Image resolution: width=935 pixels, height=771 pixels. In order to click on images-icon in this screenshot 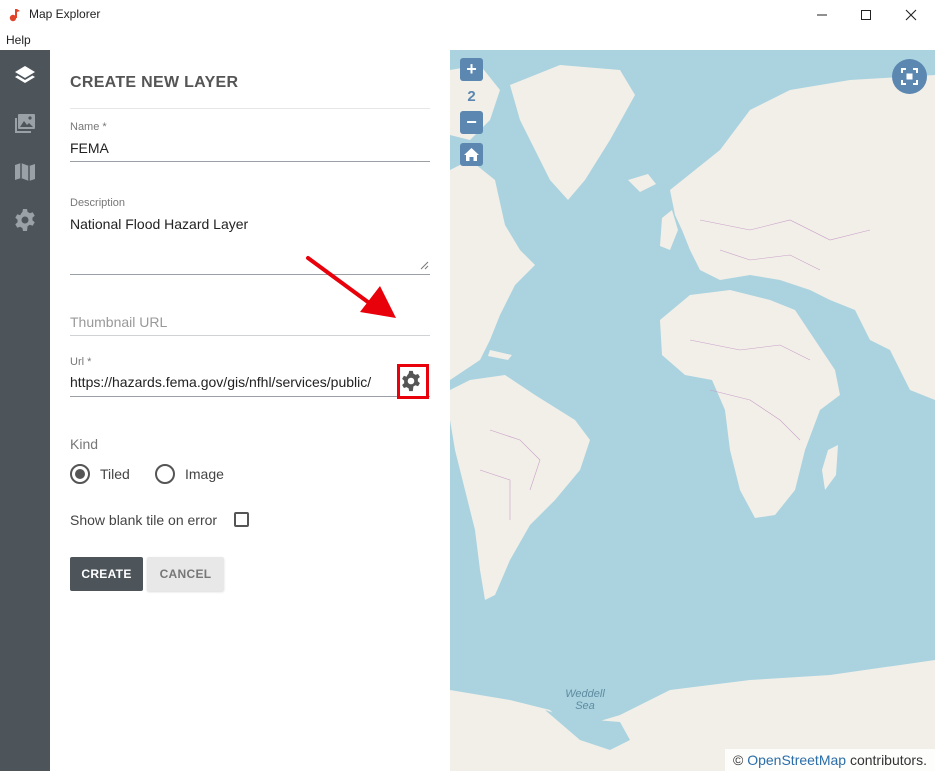, I will do `click(25, 123)`.